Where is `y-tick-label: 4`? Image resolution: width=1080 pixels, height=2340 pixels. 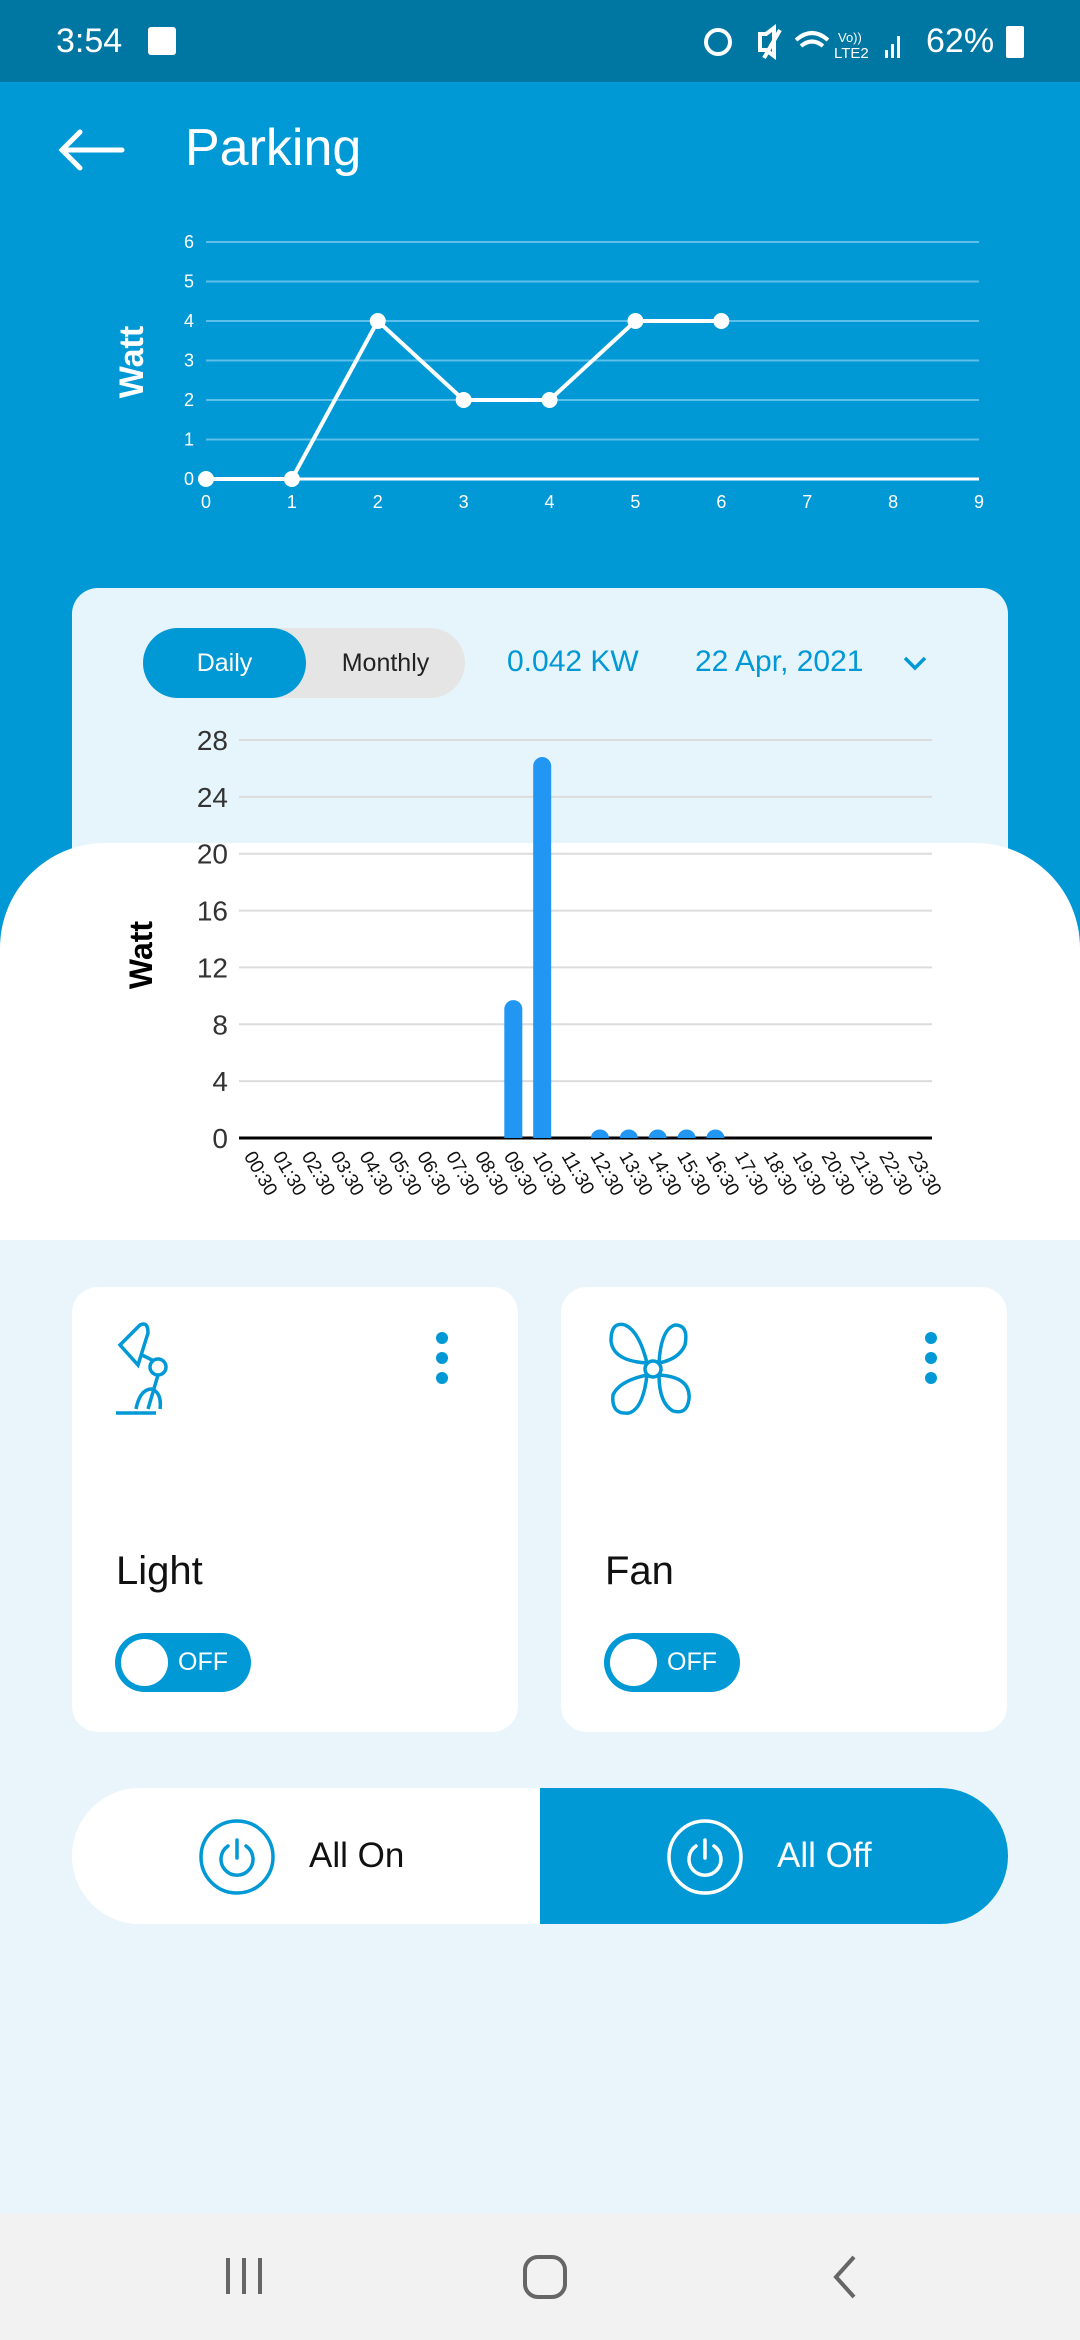 y-tick-label: 4 is located at coordinates (220, 1081).